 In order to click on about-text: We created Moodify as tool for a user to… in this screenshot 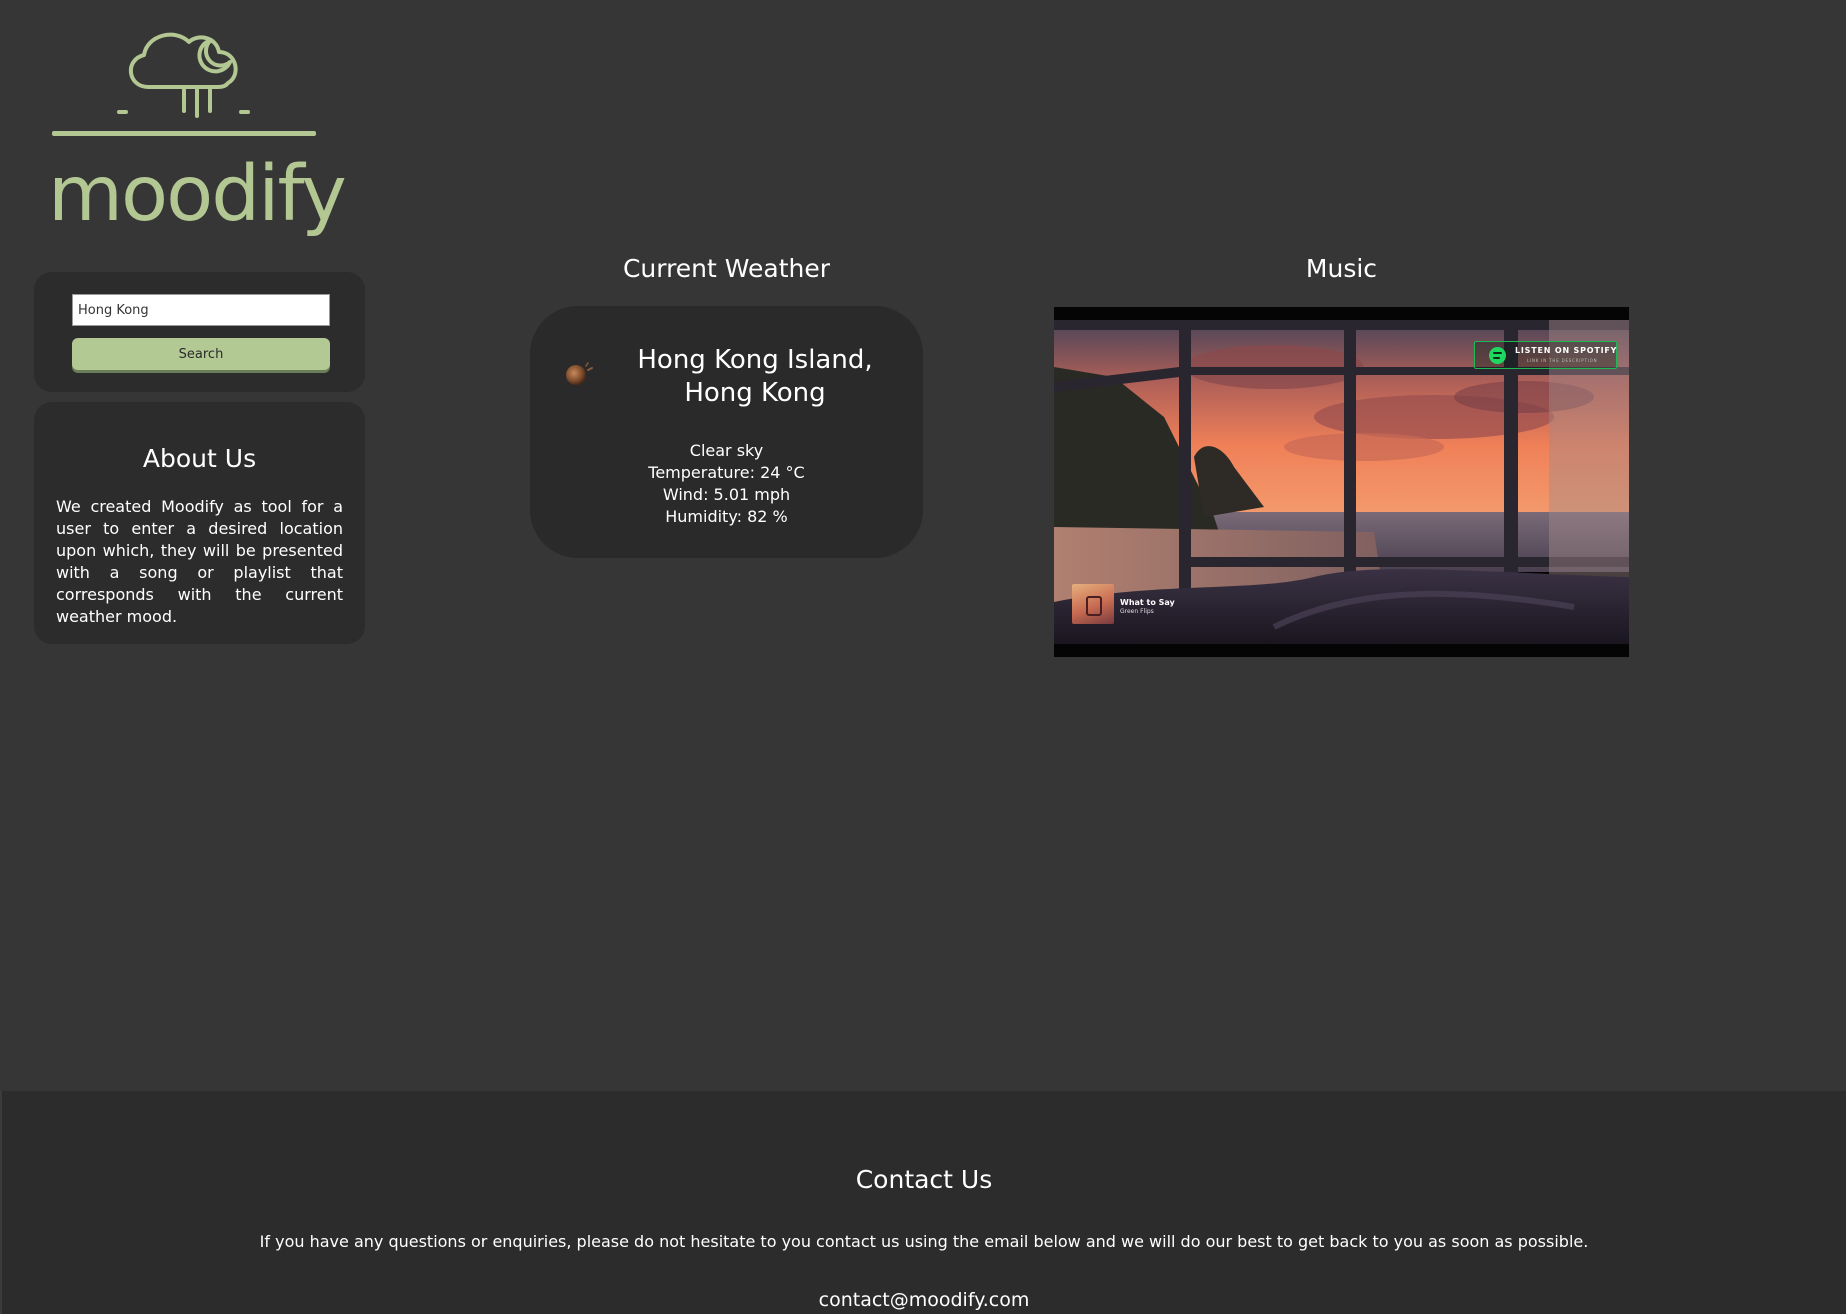, I will do `click(199, 561)`.